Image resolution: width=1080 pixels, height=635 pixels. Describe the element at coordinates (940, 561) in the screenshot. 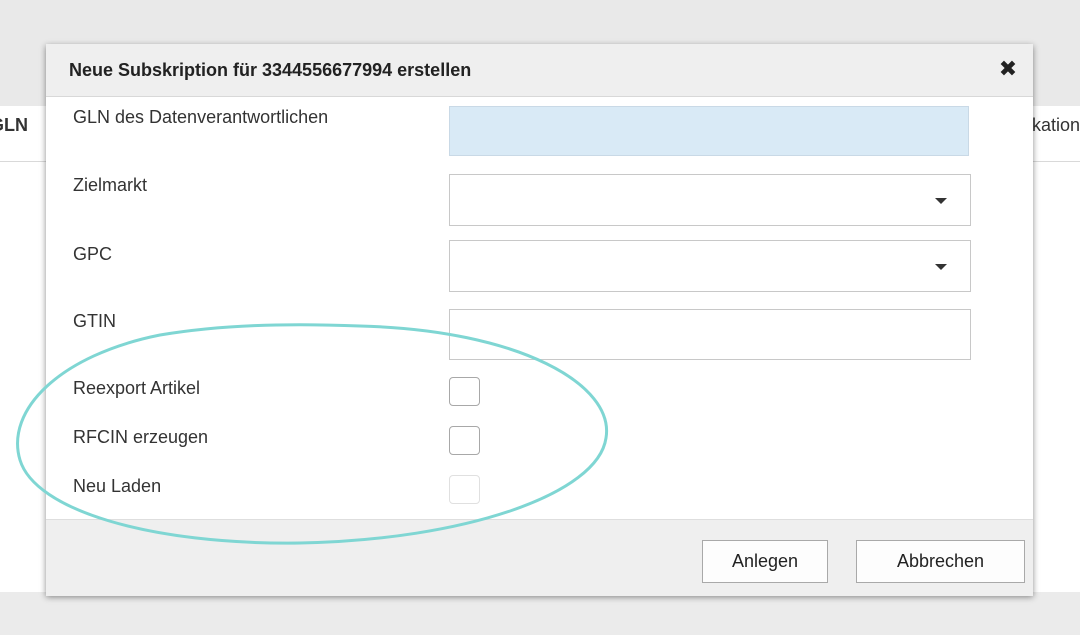

I see `cancel-button: Abbrechen` at that location.